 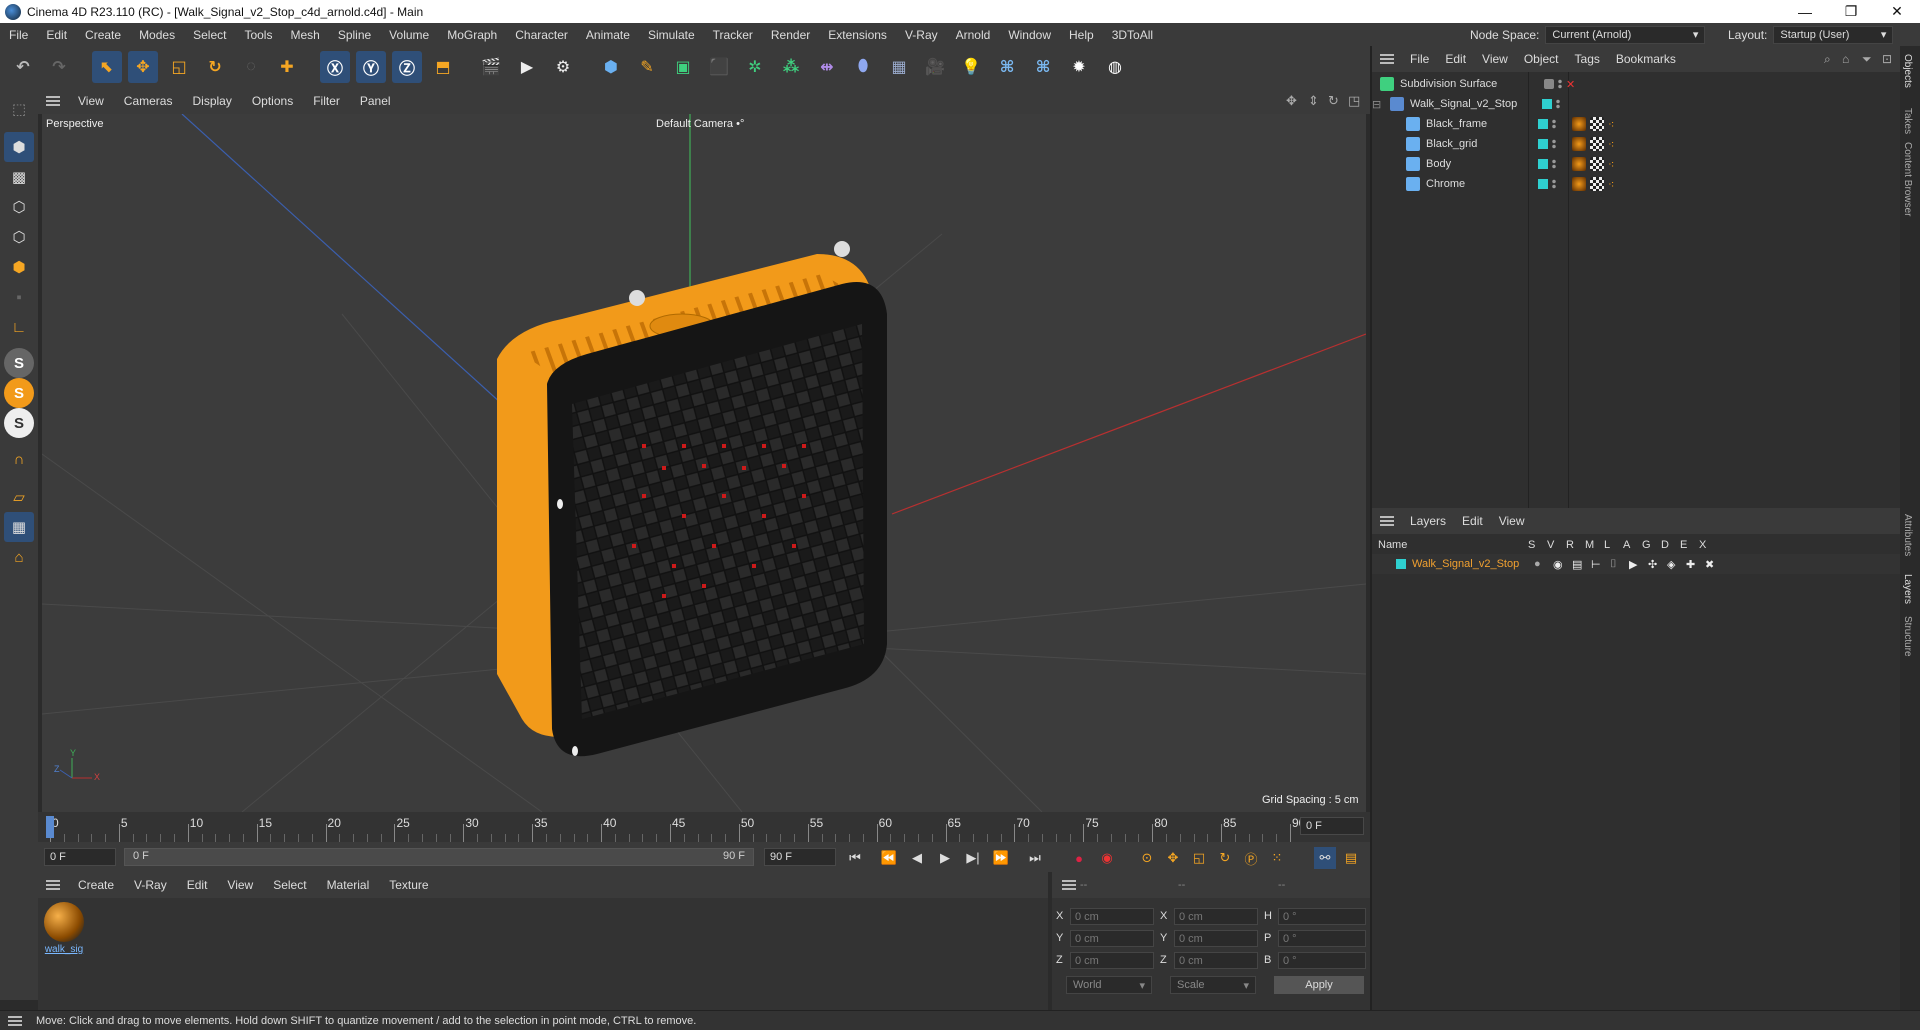 I want to click on material-menu-select: Select, so click(x=289, y=885).